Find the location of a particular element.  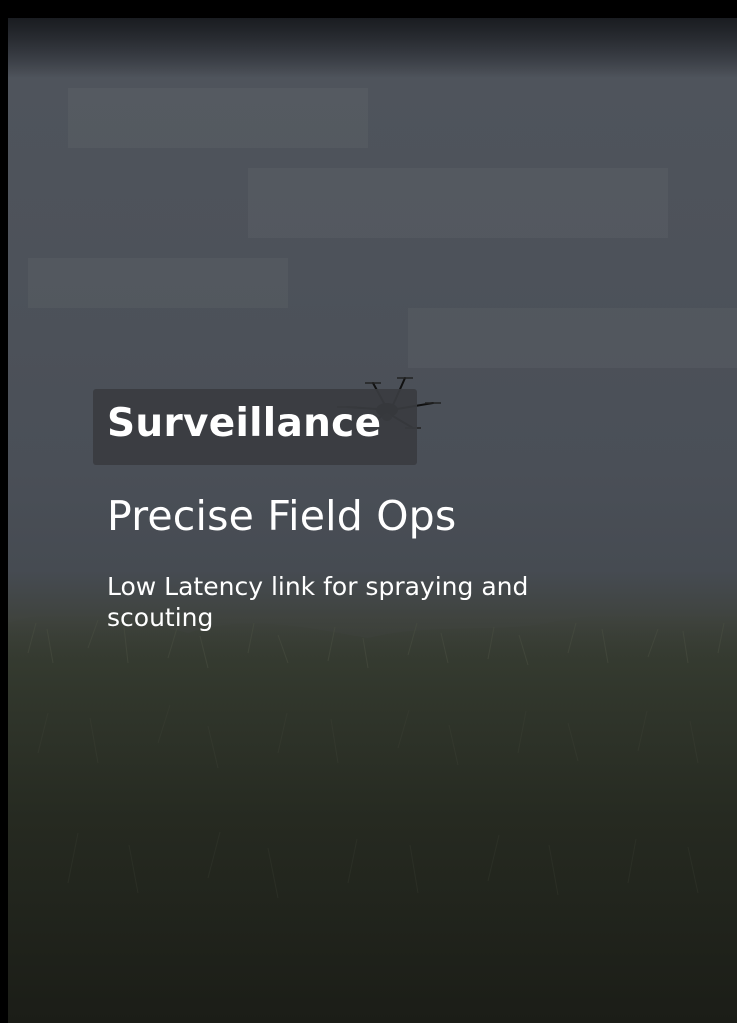

category-badge: Surveillance is located at coordinates (255, 427).